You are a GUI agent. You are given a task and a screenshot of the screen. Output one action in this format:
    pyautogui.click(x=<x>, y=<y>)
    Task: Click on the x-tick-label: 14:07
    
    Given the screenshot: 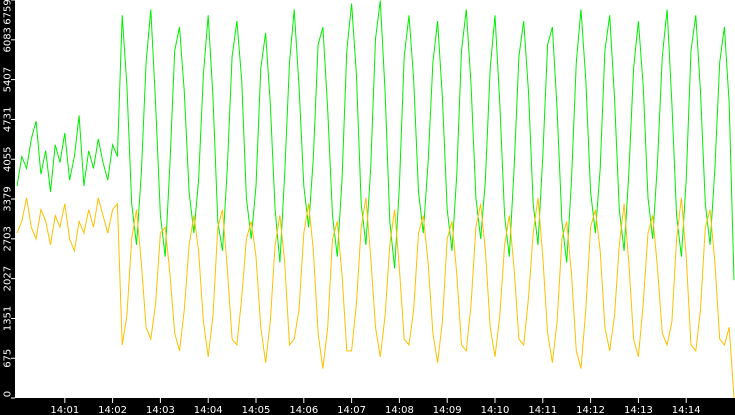 What is the action you would take?
    pyautogui.click(x=351, y=410)
    